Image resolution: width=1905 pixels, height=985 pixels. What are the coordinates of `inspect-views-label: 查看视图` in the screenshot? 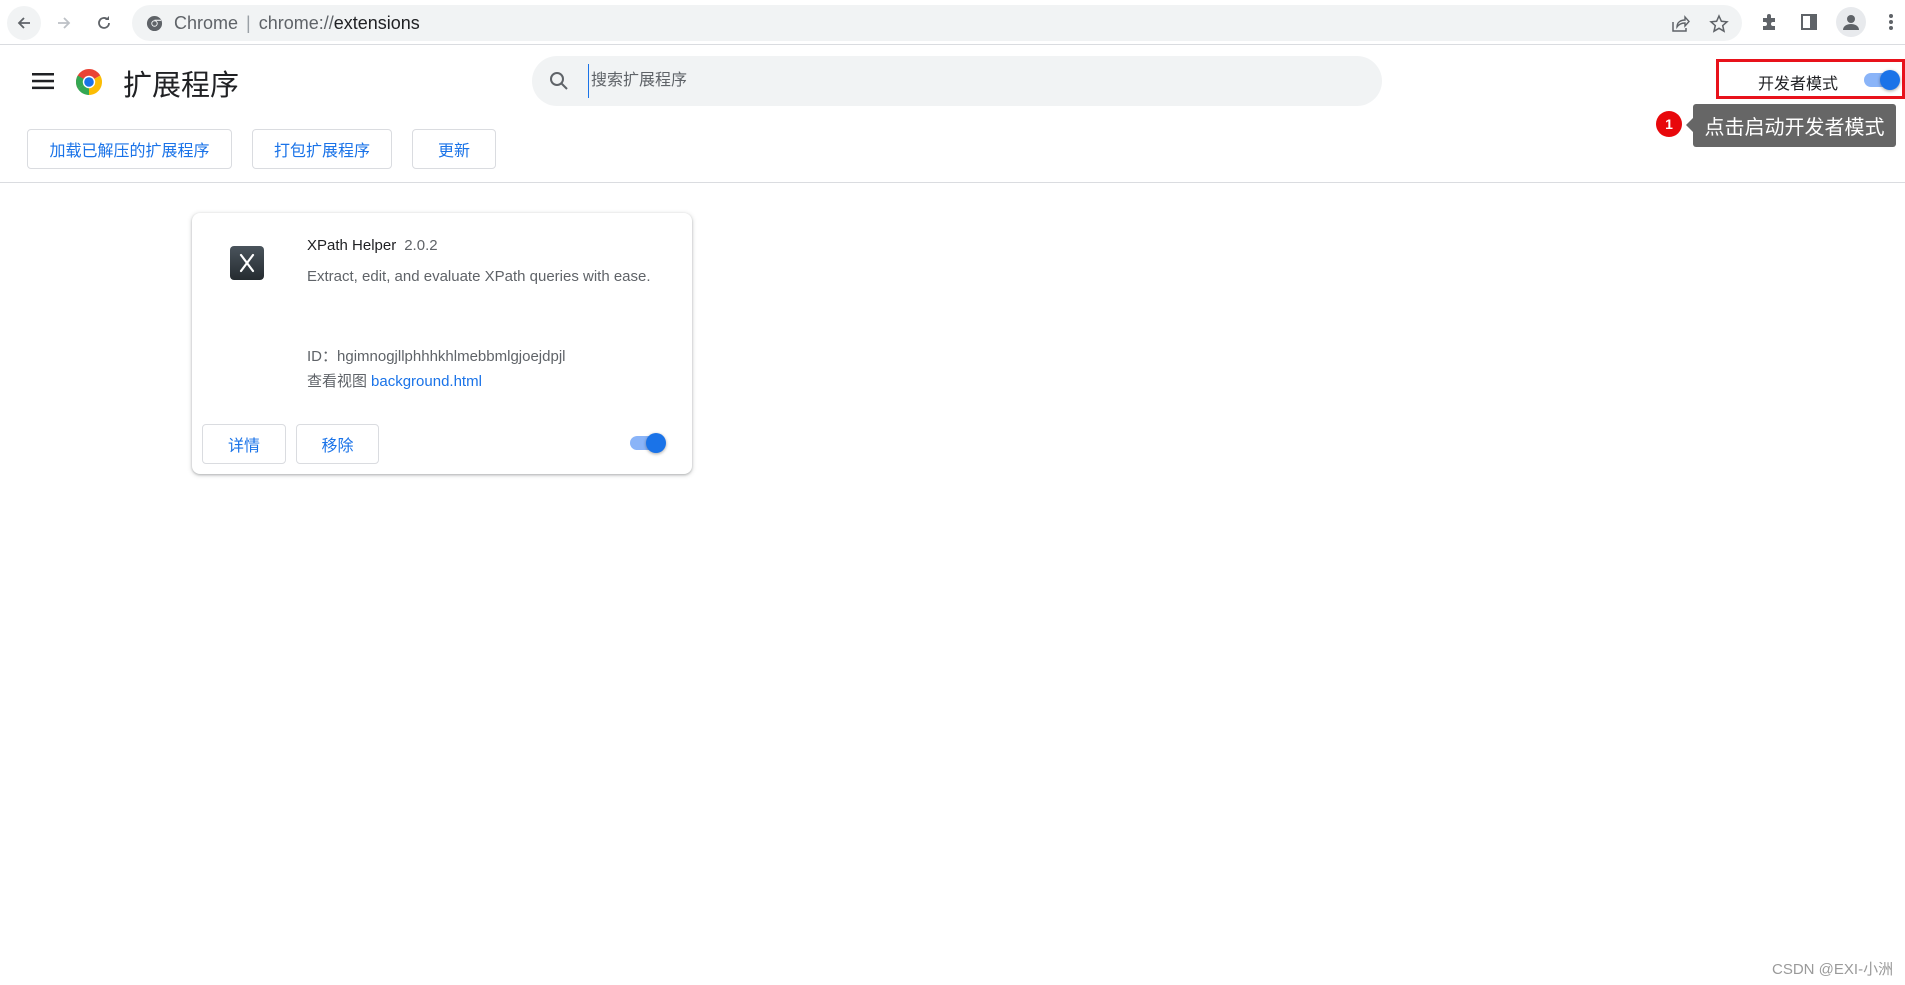 It's located at (337, 381).